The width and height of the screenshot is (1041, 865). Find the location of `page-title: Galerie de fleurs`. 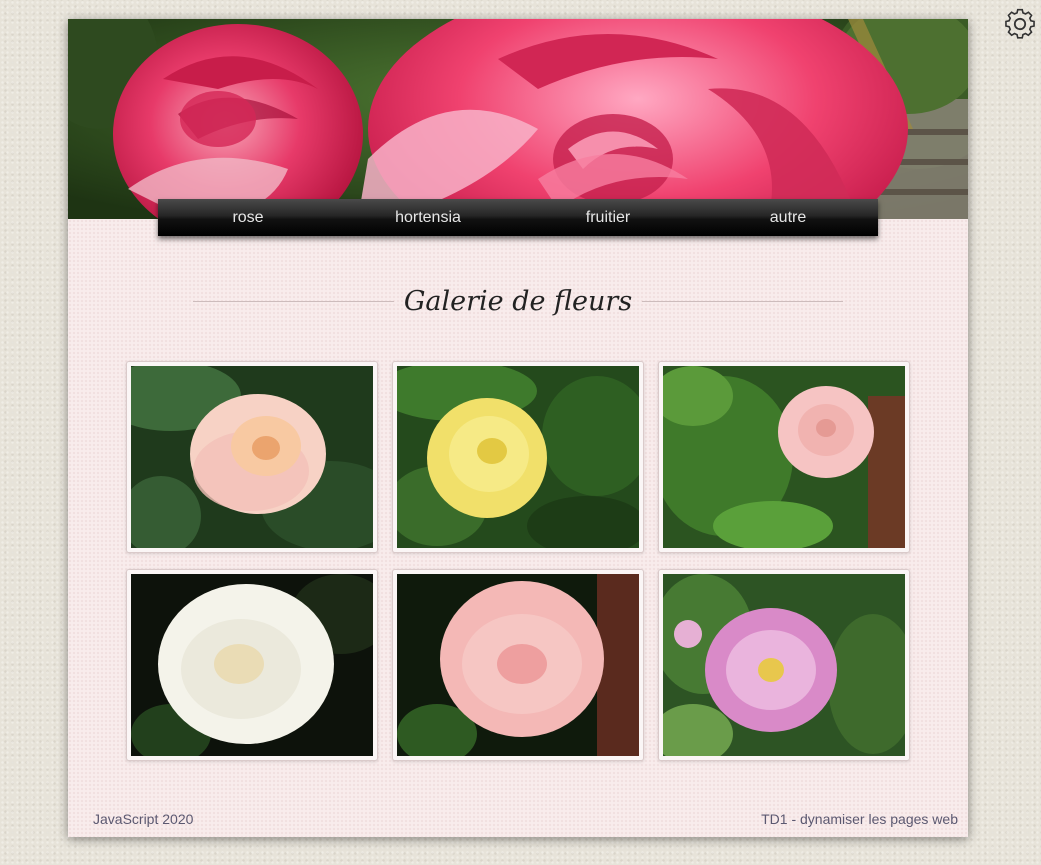

page-title: Galerie de fleurs is located at coordinates (518, 301).